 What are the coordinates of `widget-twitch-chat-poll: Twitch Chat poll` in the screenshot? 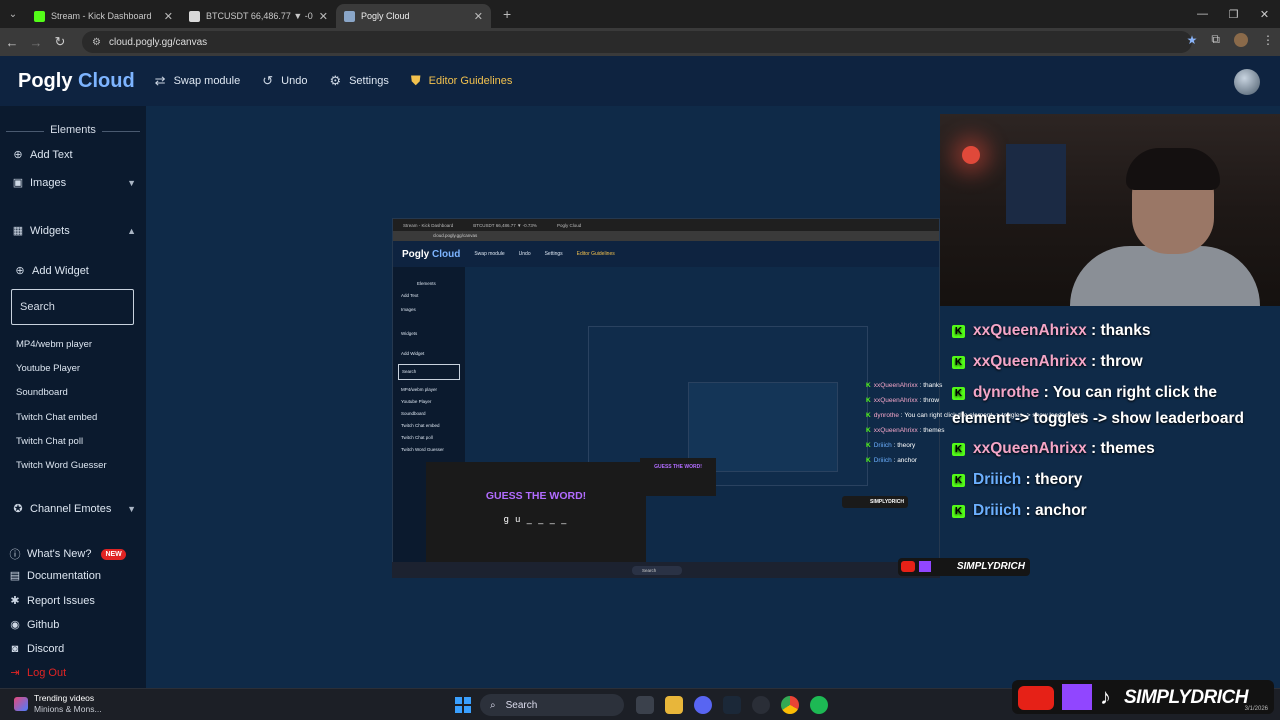 It's located at (49, 441).